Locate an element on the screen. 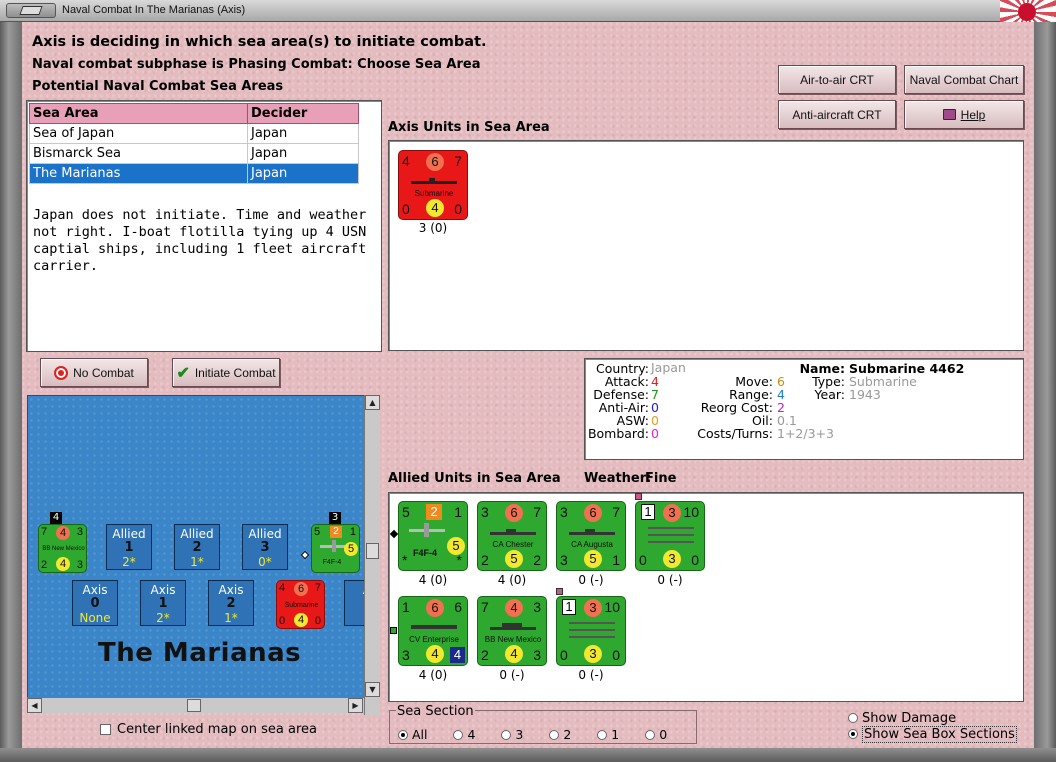 This screenshot has height=762, width=1056. asw-value: 0 is located at coordinates (317, 621).